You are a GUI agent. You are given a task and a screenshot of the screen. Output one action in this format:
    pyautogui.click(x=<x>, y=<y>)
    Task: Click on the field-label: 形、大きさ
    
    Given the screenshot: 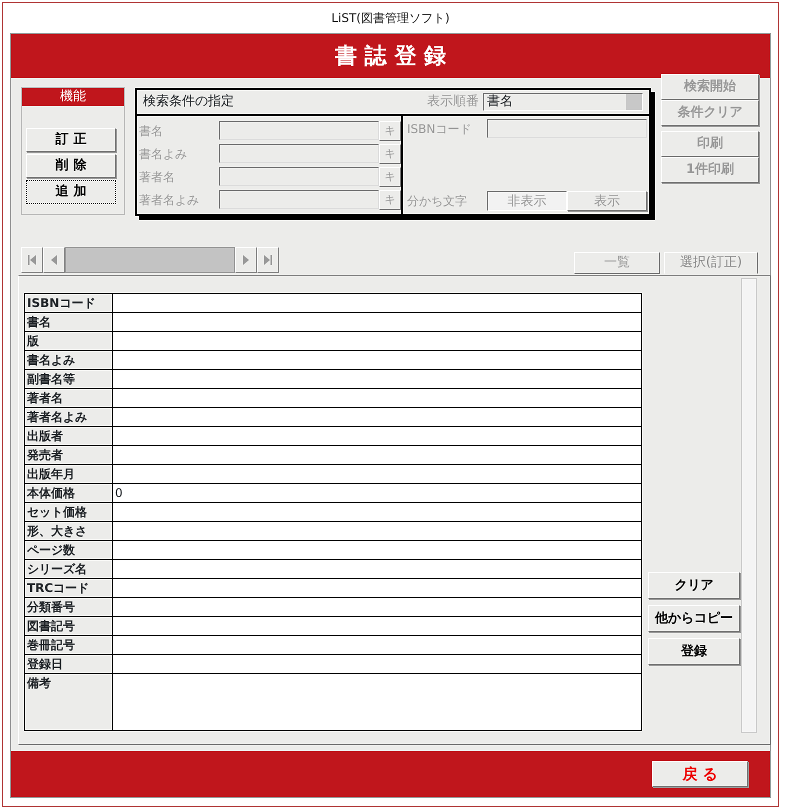 What is the action you would take?
    pyautogui.click(x=68, y=531)
    